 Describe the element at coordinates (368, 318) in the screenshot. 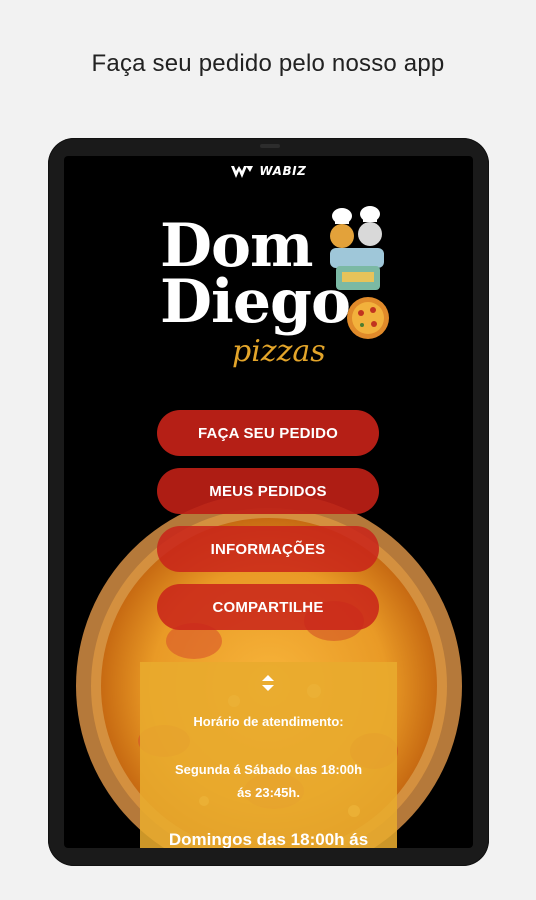

I see `mini-pizza-icon` at that location.